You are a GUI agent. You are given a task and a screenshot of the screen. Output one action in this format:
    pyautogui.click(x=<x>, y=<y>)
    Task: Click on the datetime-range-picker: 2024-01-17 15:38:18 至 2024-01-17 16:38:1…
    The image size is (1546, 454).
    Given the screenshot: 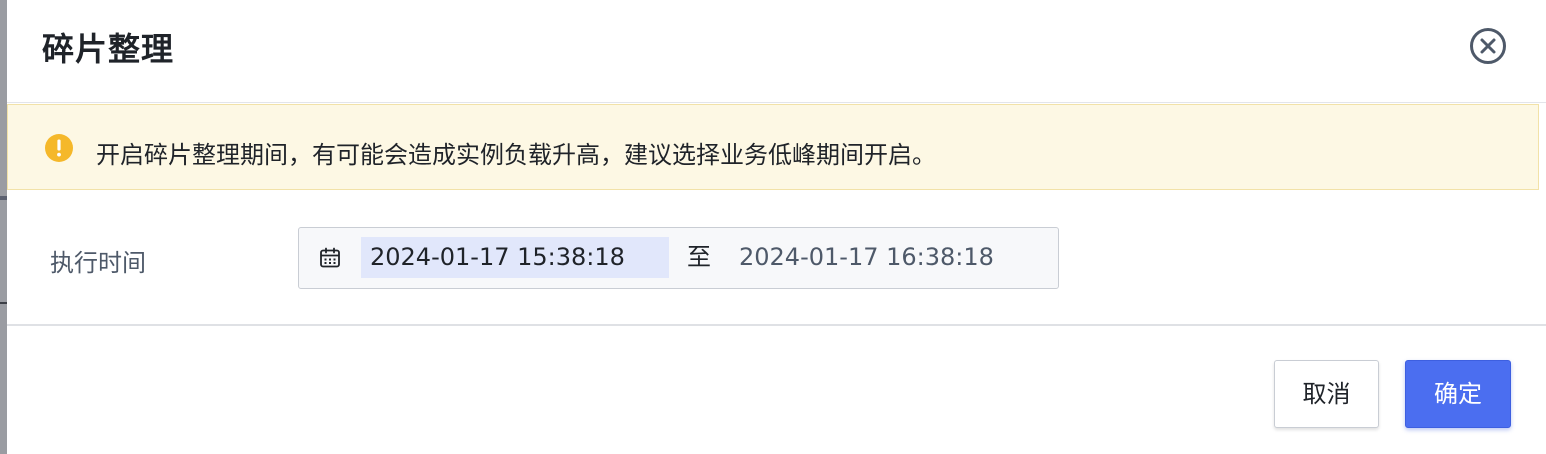 What is the action you would take?
    pyautogui.click(x=678, y=258)
    